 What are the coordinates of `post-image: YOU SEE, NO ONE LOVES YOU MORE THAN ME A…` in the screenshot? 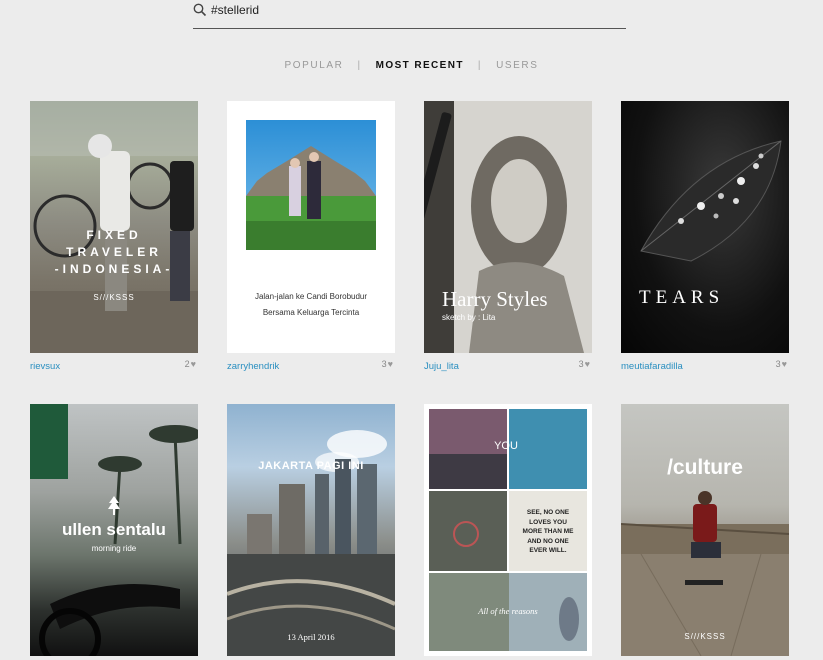 It's located at (508, 530).